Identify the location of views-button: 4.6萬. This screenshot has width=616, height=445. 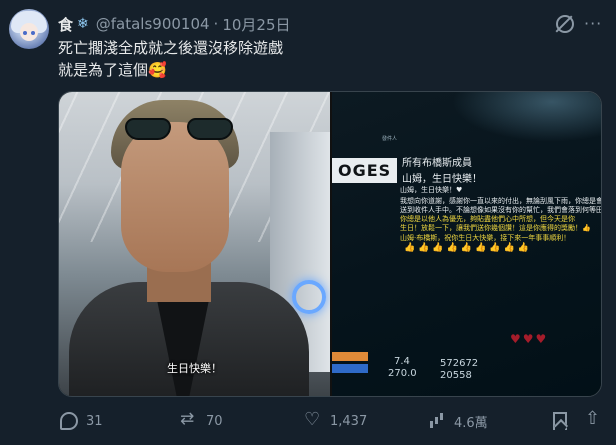
(458, 421).